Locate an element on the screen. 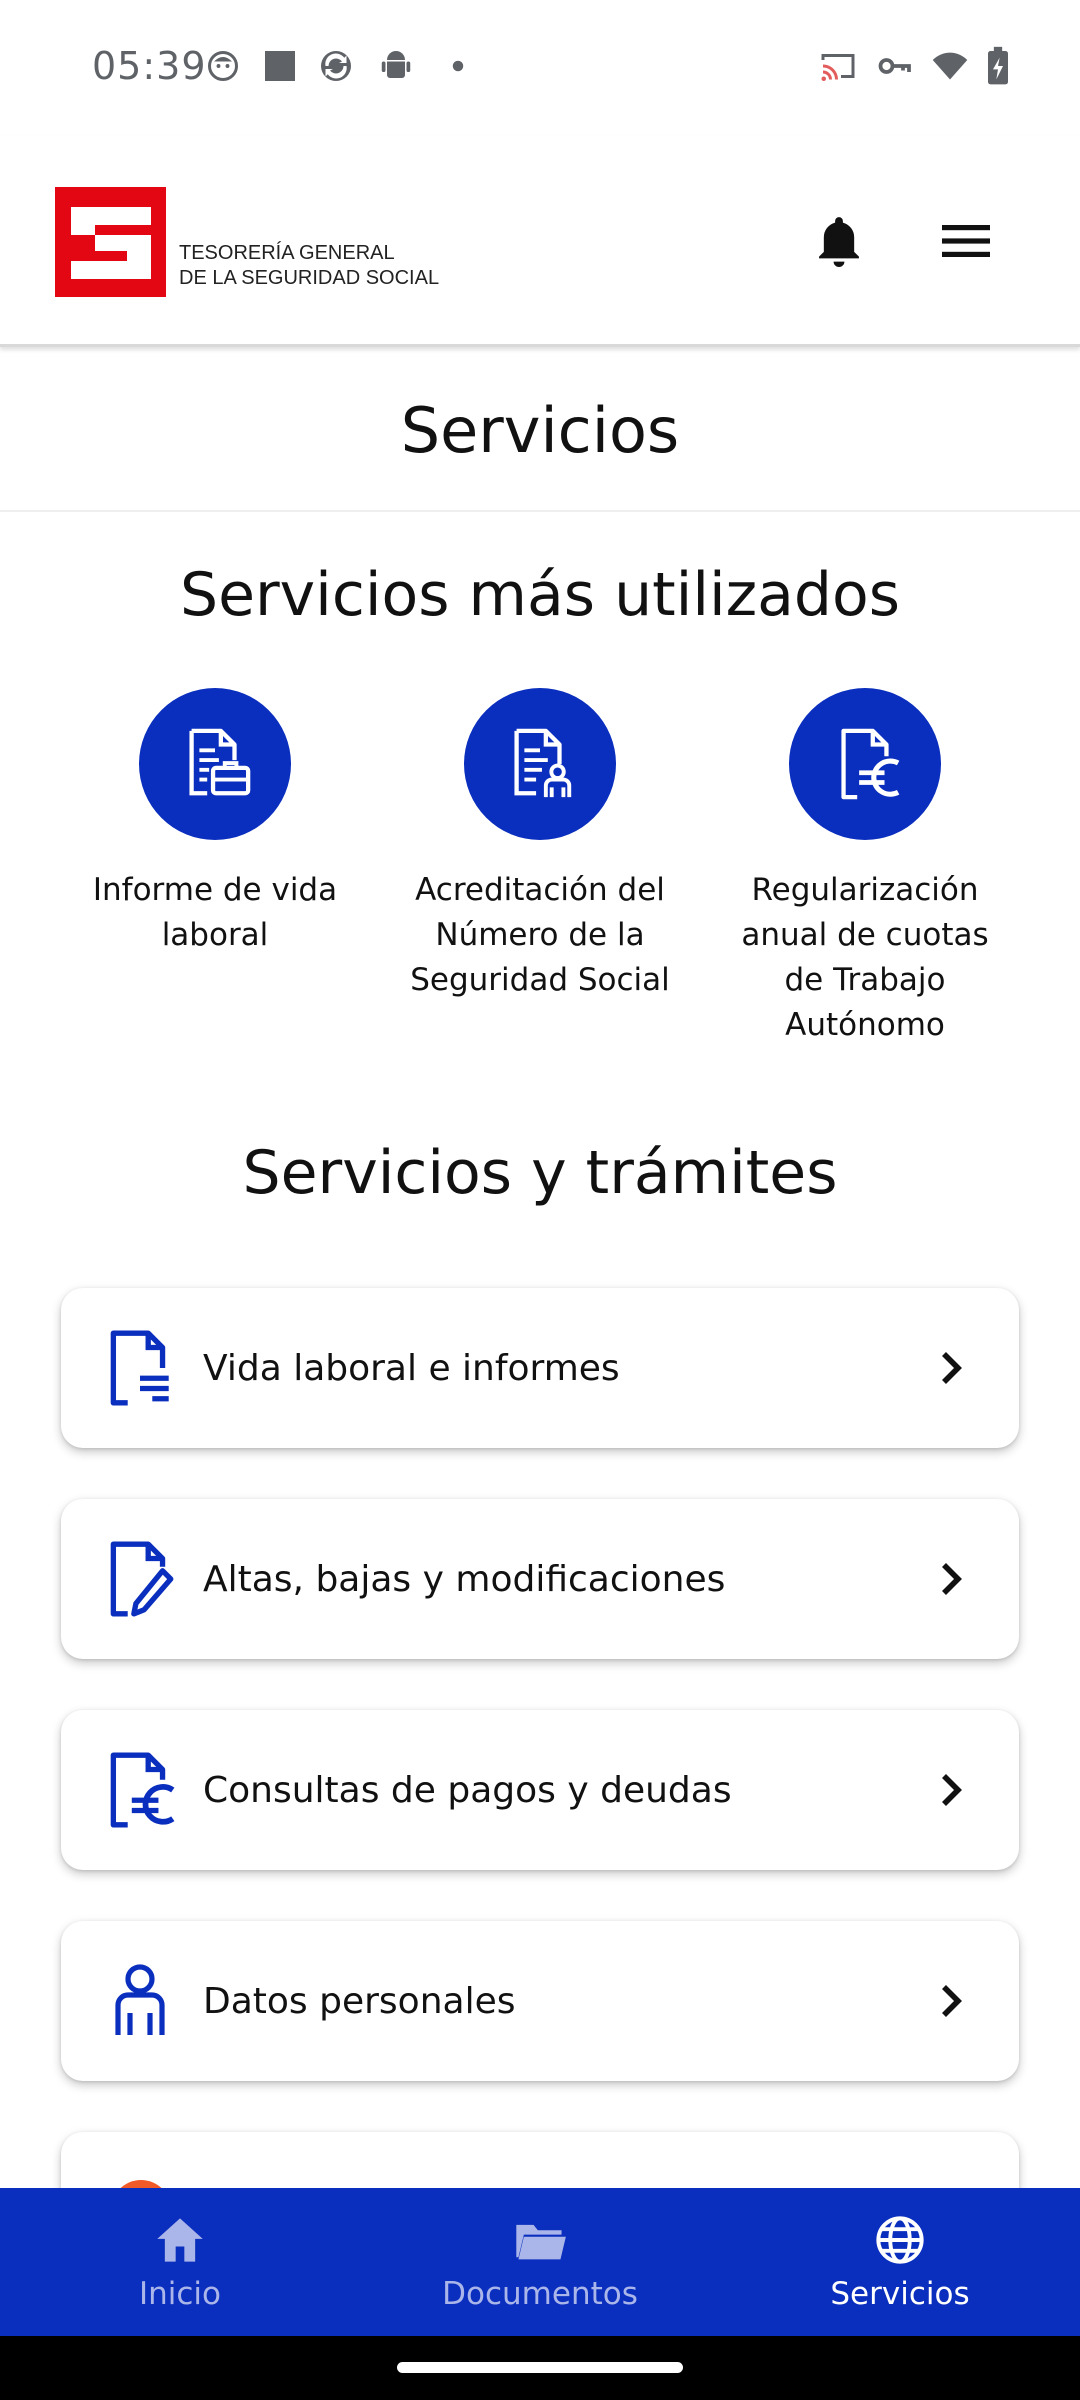  vpn-key-icon is located at coordinates (894, 66).